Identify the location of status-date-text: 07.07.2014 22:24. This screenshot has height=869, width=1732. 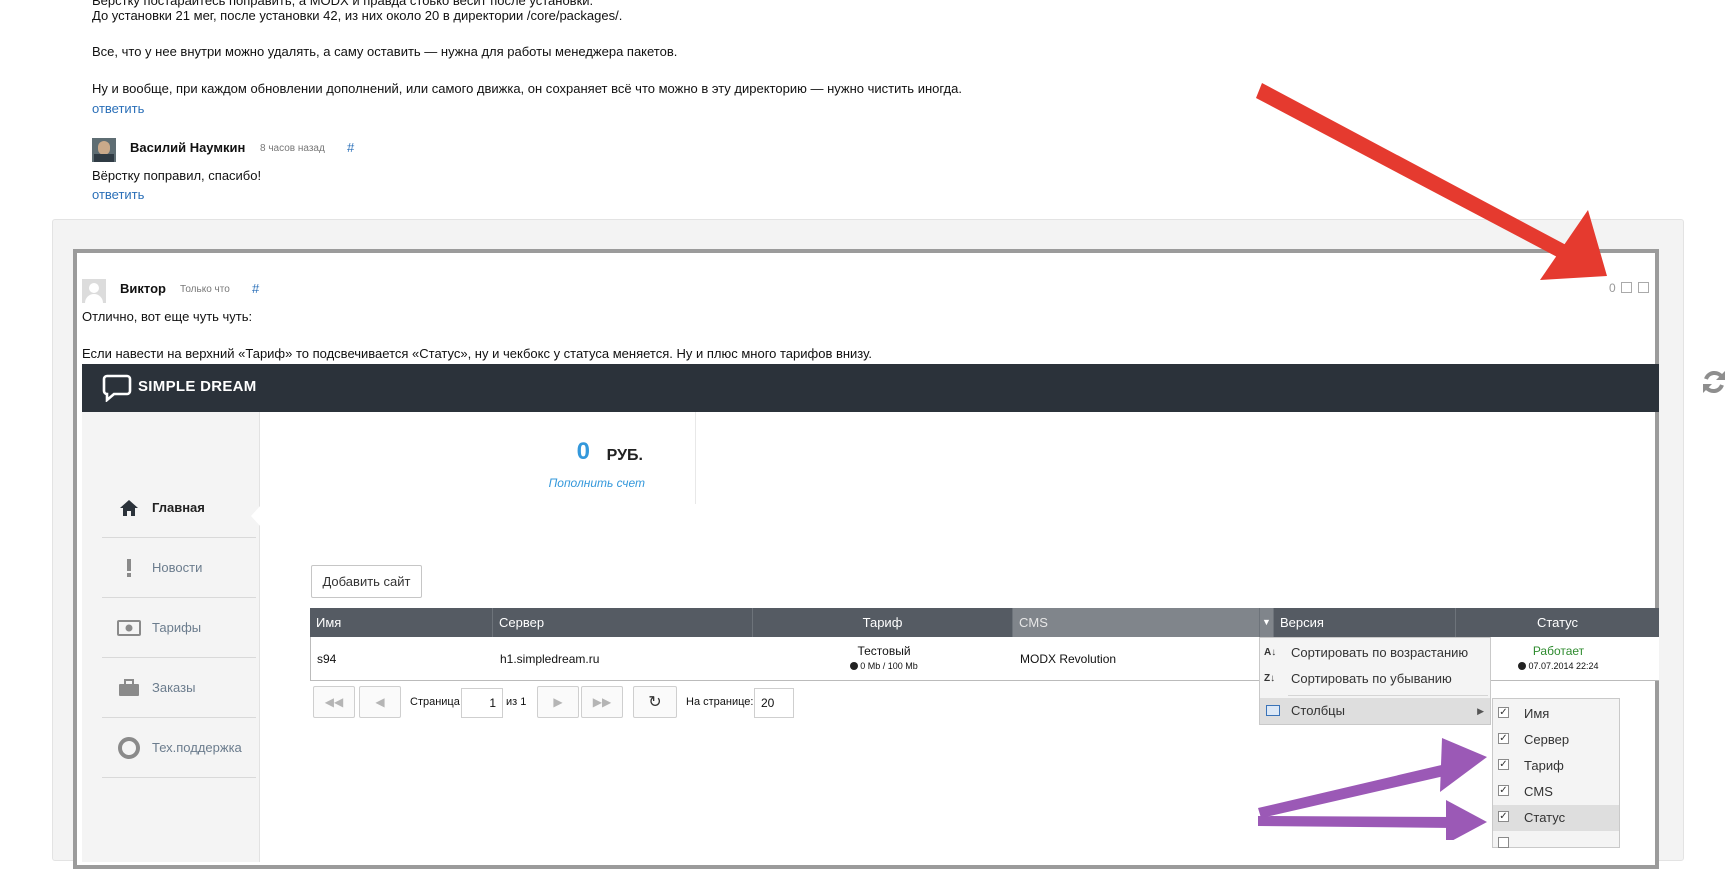
(1563, 666).